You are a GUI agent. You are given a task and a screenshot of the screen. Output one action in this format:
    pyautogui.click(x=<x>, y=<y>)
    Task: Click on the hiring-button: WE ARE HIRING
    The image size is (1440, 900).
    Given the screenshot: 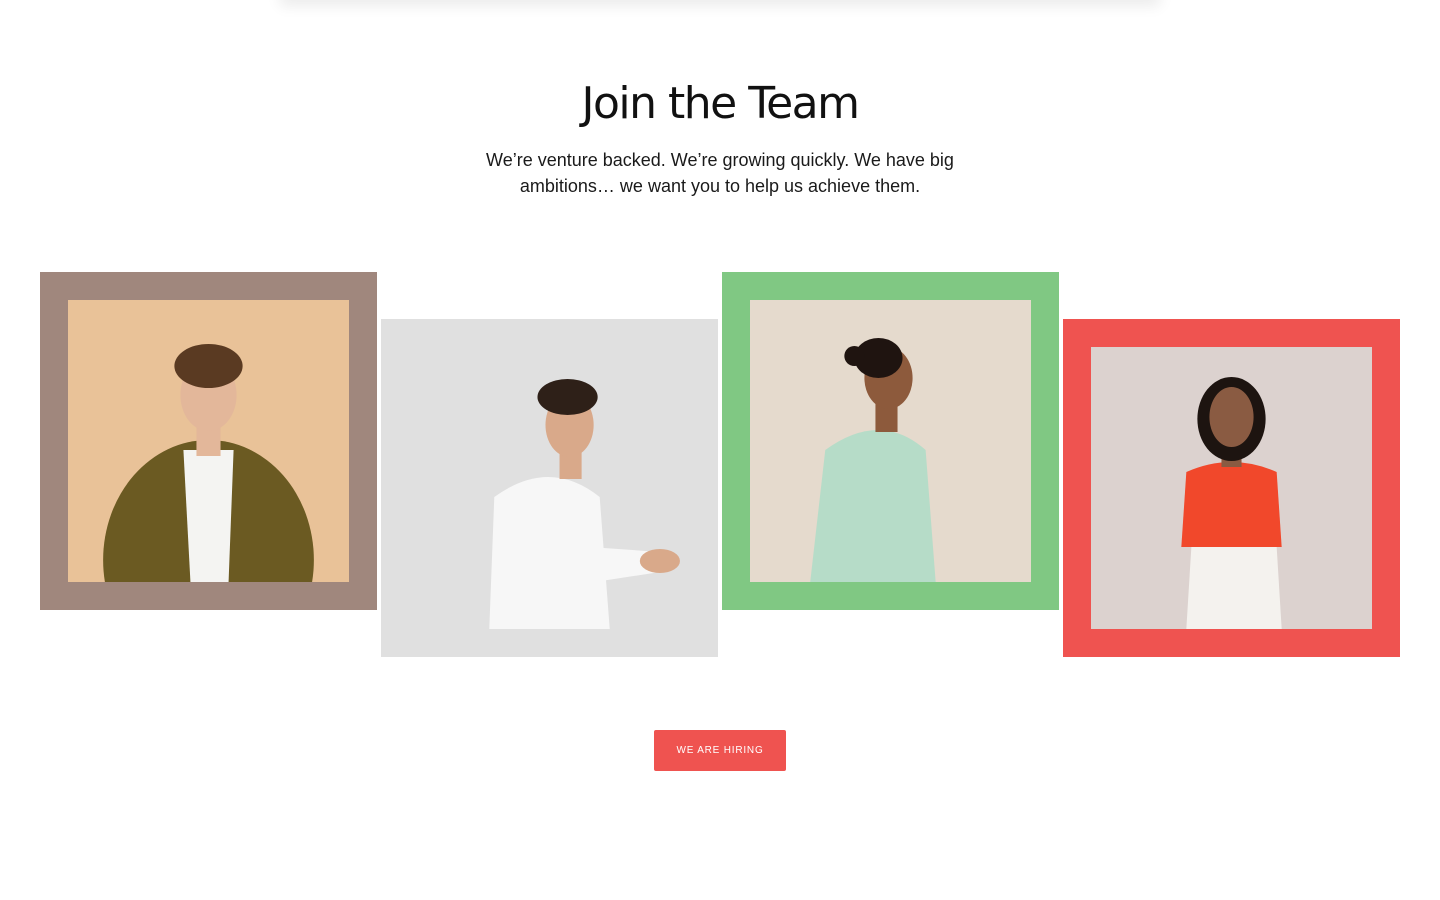 What is the action you would take?
    pyautogui.click(x=720, y=750)
    